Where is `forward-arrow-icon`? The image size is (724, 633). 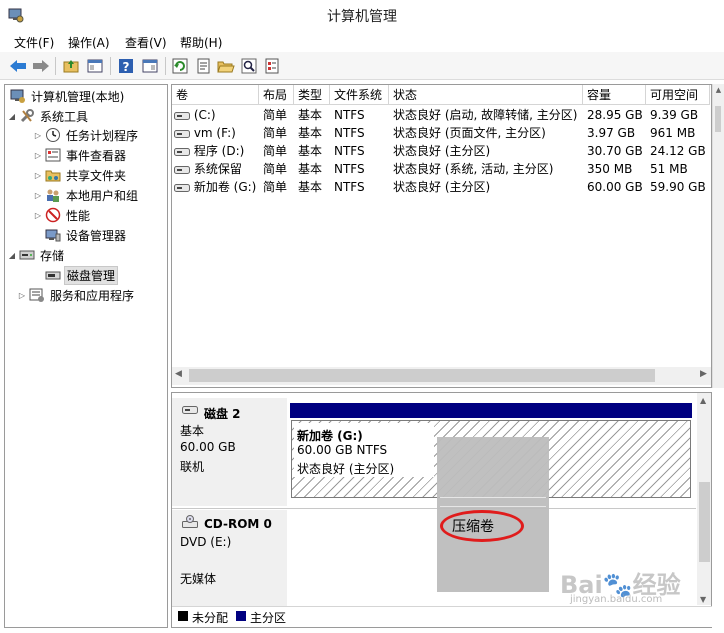
forward-arrow-icon is located at coordinates (41, 66).